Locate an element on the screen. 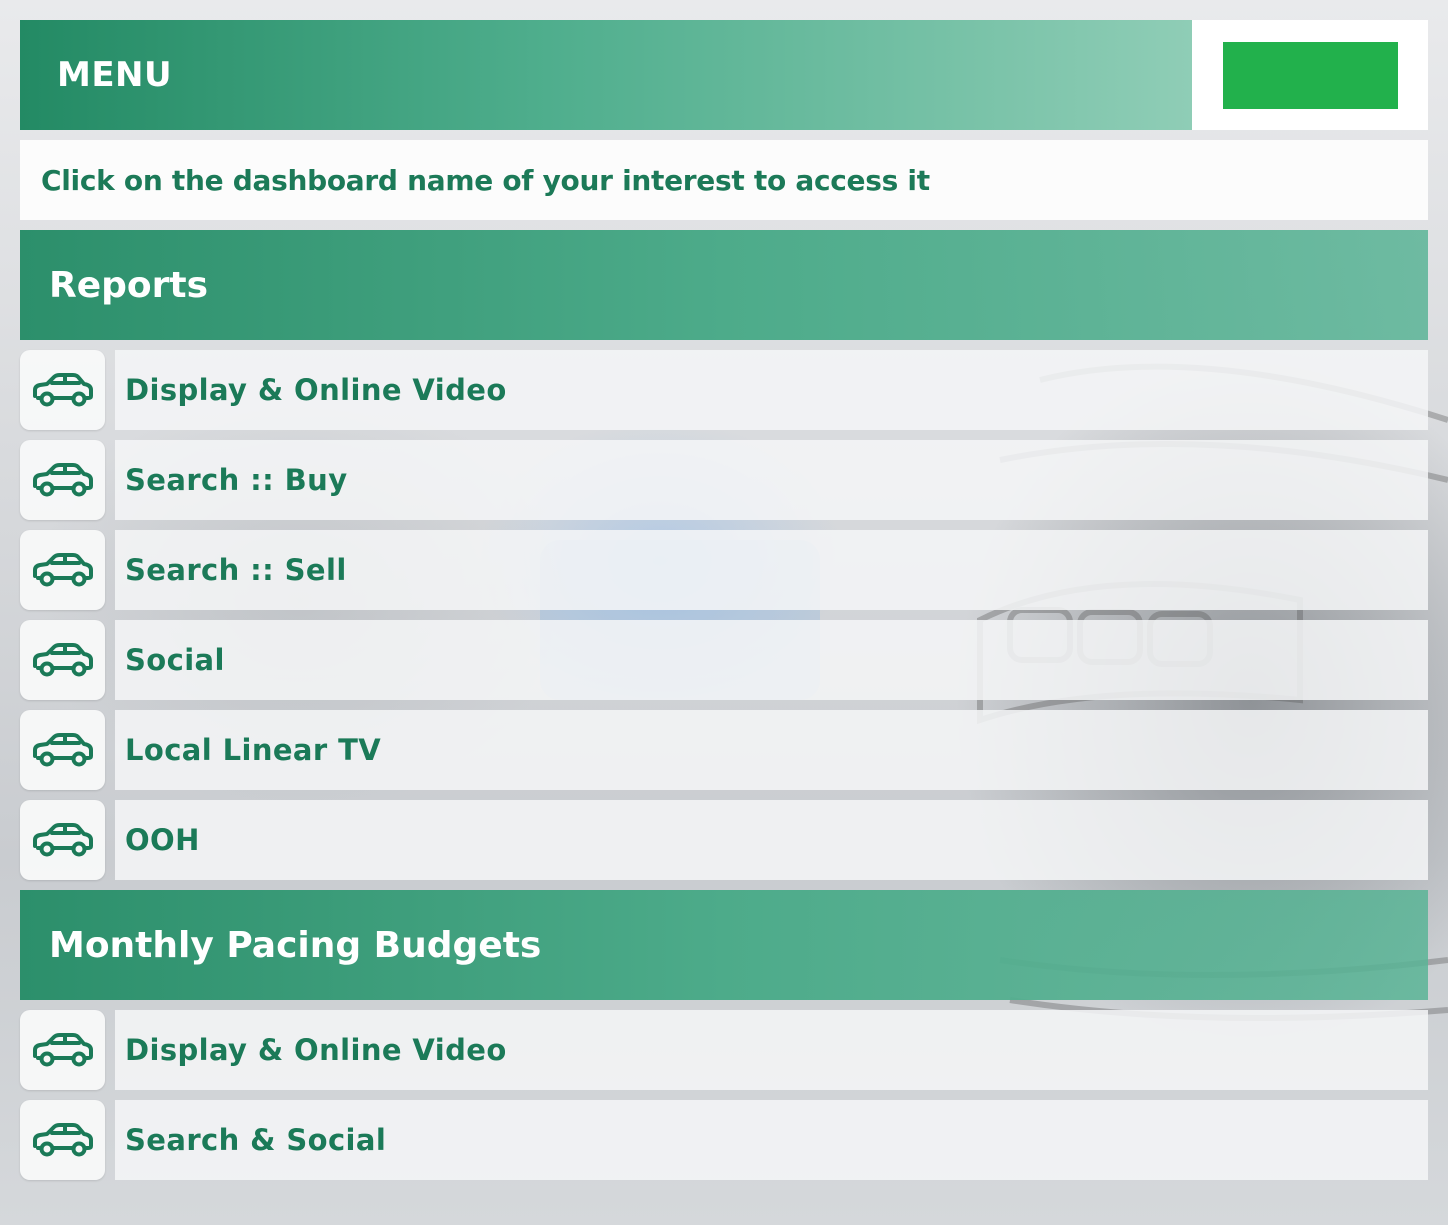 Image resolution: width=1448 pixels, height=1225 pixels. menu-item-budget-display-online-video: Display & Online Video is located at coordinates (724, 1050).